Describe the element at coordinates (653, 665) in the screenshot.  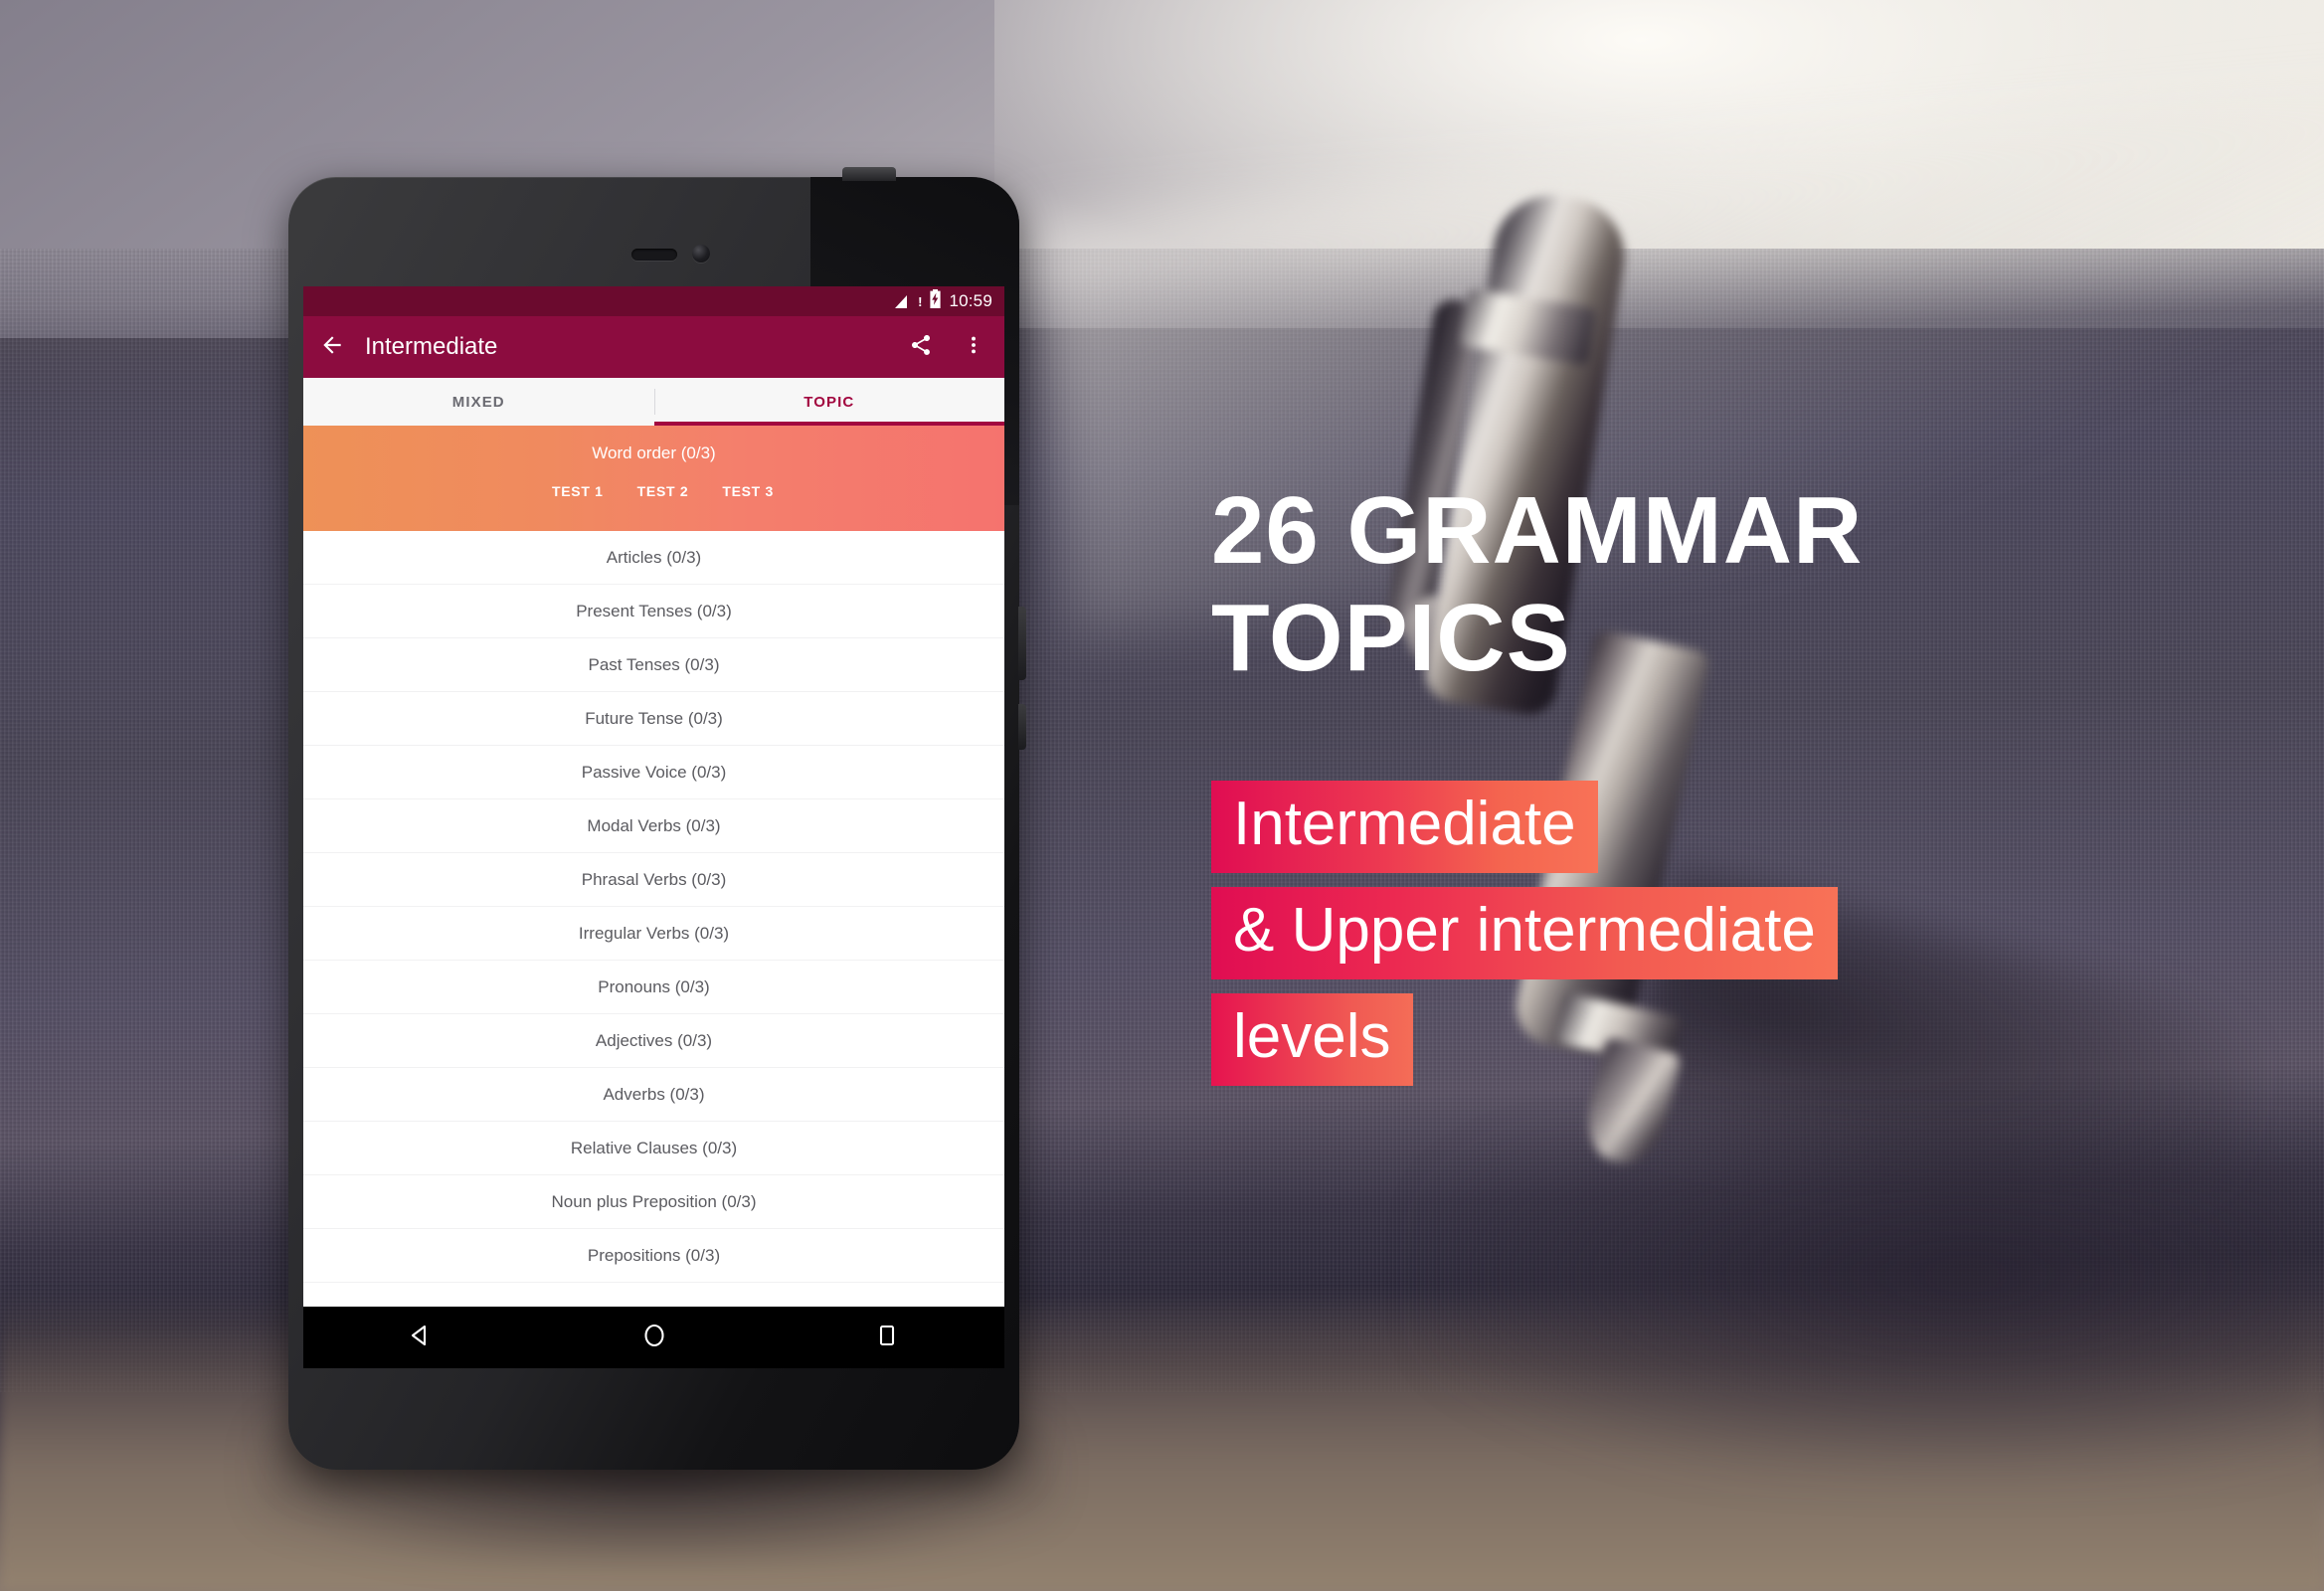
I see `topic-row: Past Tenses (0/3)` at that location.